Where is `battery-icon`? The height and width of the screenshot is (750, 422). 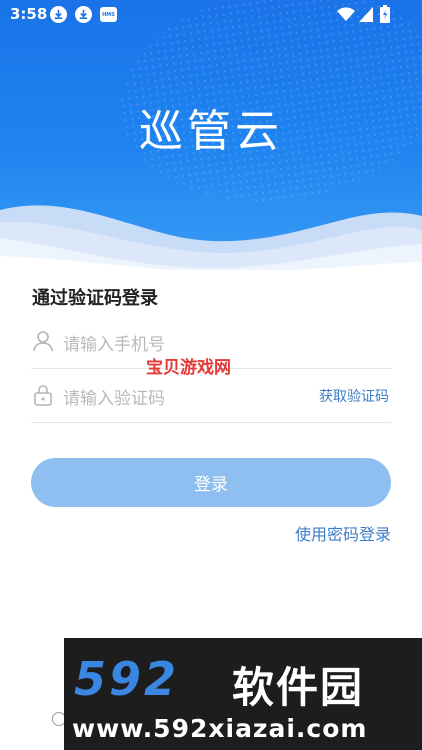 battery-icon is located at coordinates (385, 14).